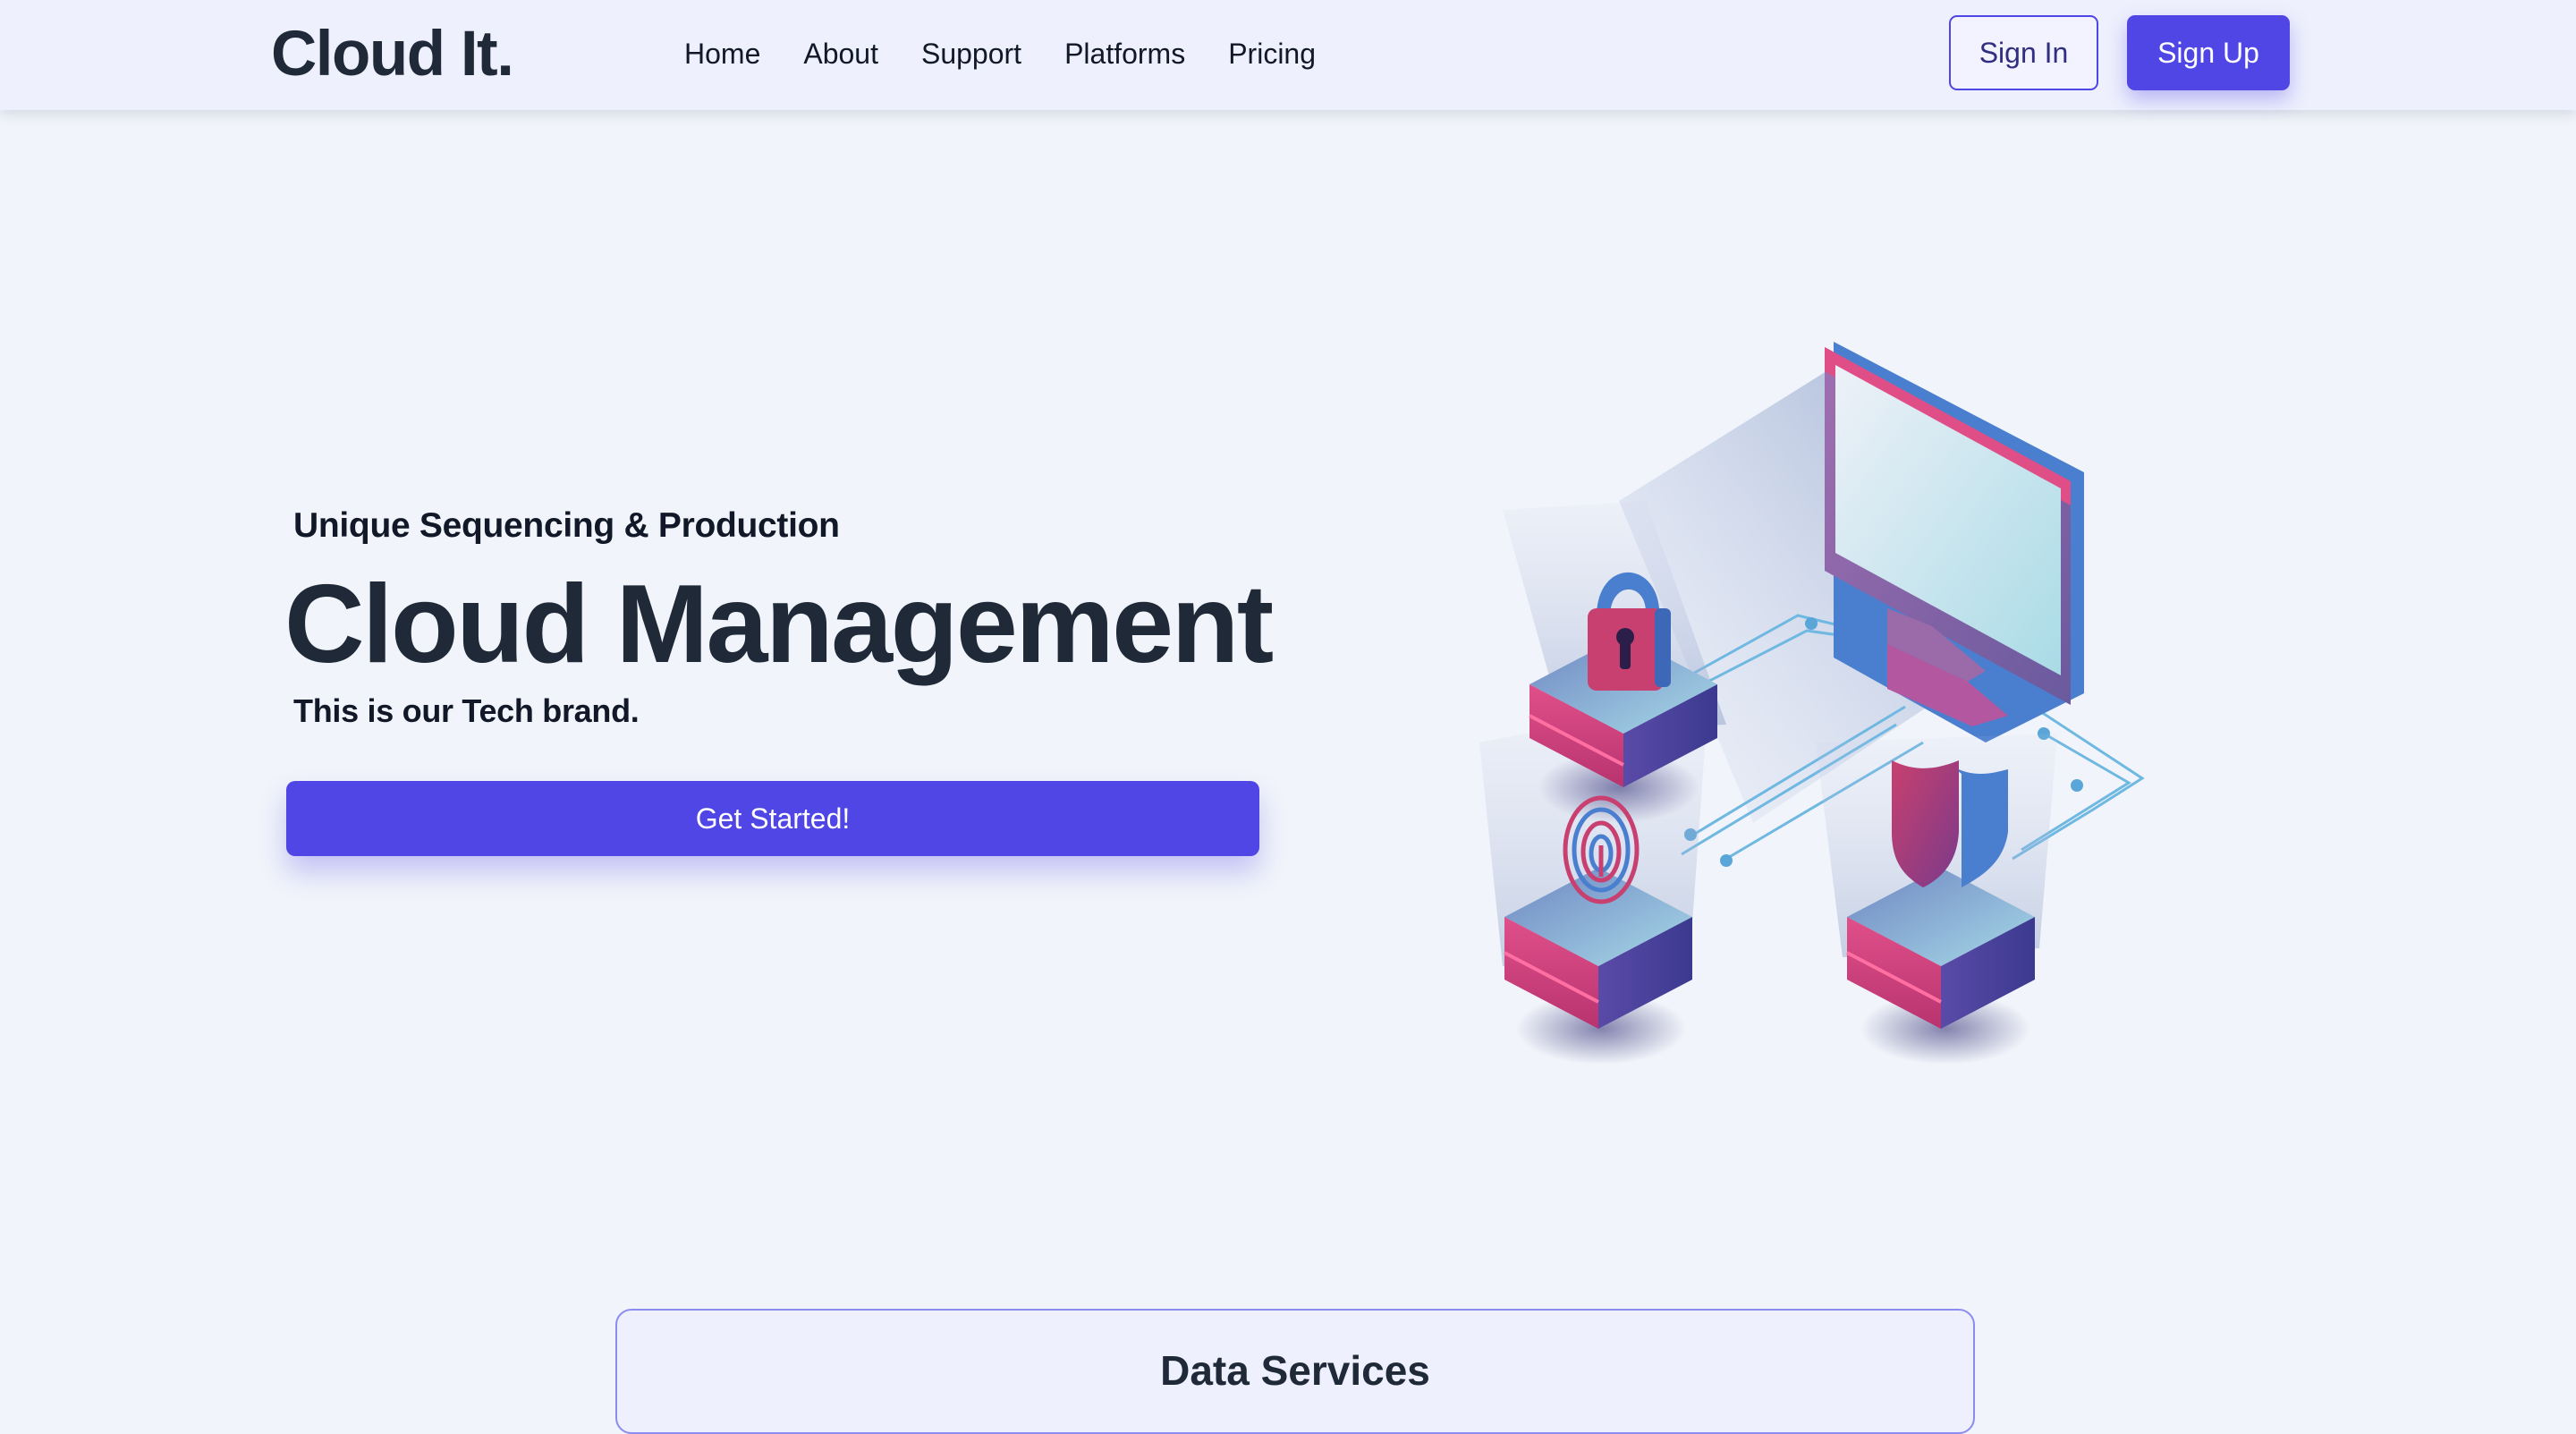 The height and width of the screenshot is (1434, 2576). I want to click on sign-up-button: Sign Up, so click(2208, 52).